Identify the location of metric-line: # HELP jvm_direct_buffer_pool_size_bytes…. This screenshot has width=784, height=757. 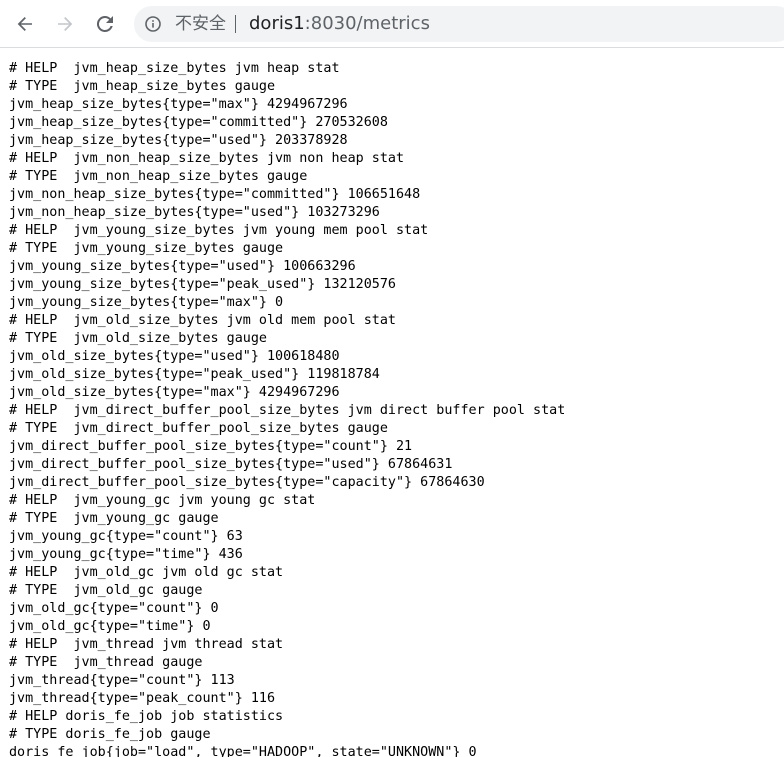
(287, 410).